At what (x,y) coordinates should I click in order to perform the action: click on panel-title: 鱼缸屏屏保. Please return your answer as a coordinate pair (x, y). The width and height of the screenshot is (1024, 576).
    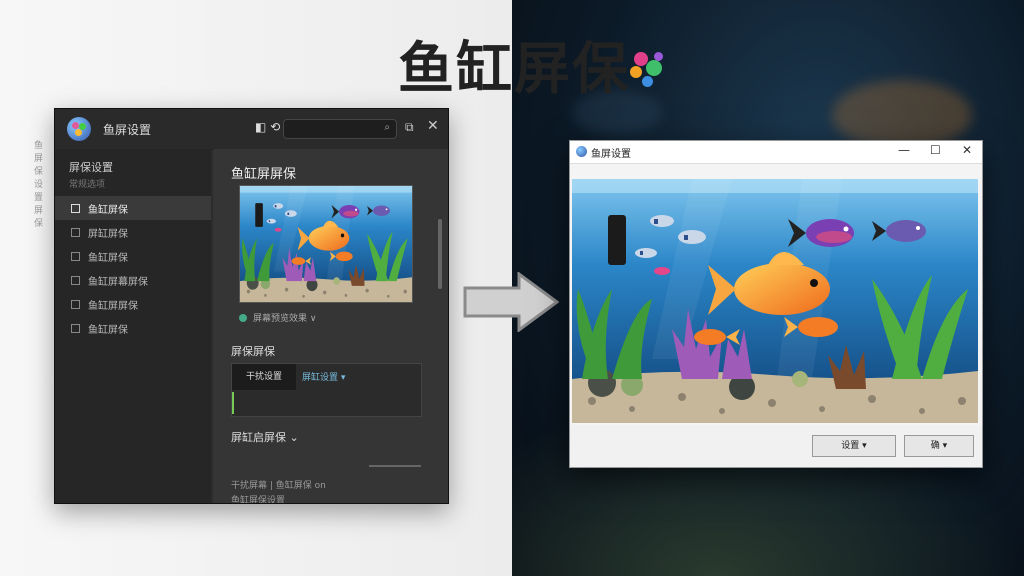
    Looking at the image, I should click on (264, 174).